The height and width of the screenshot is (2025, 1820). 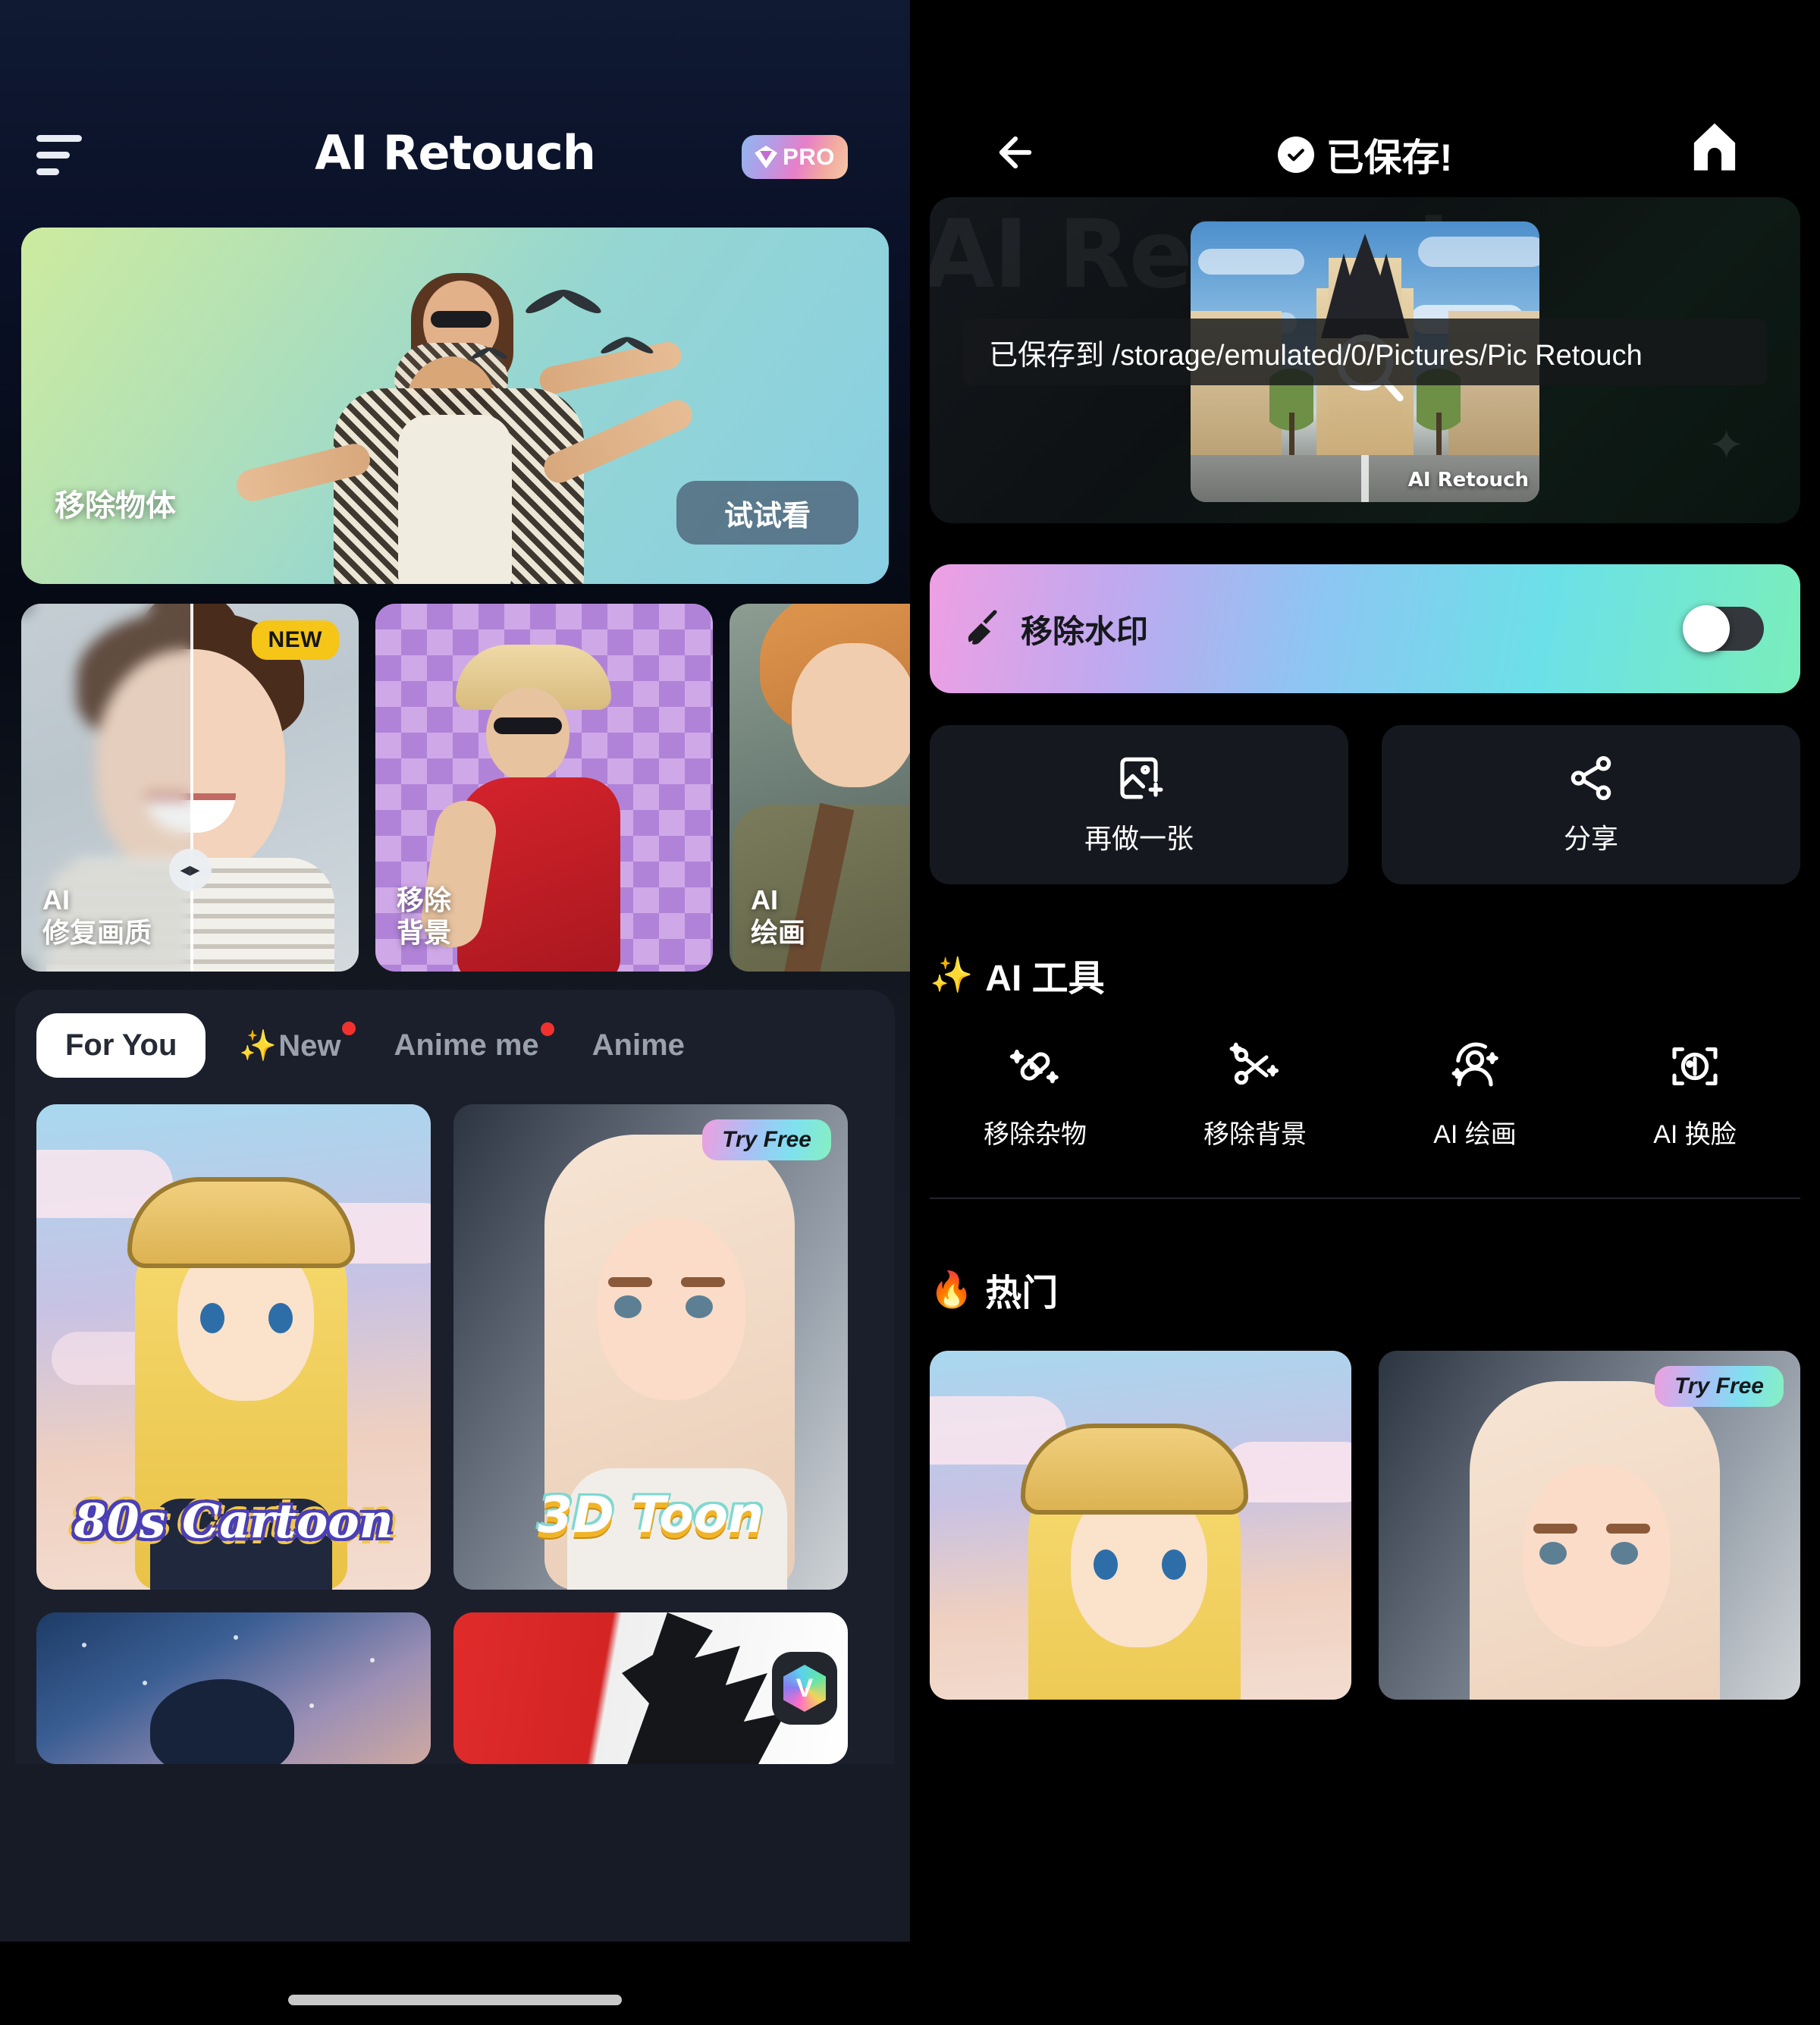 What do you see at coordinates (1035, 1095) in the screenshot?
I see `tool-remove-objects: 移除杂物` at bounding box center [1035, 1095].